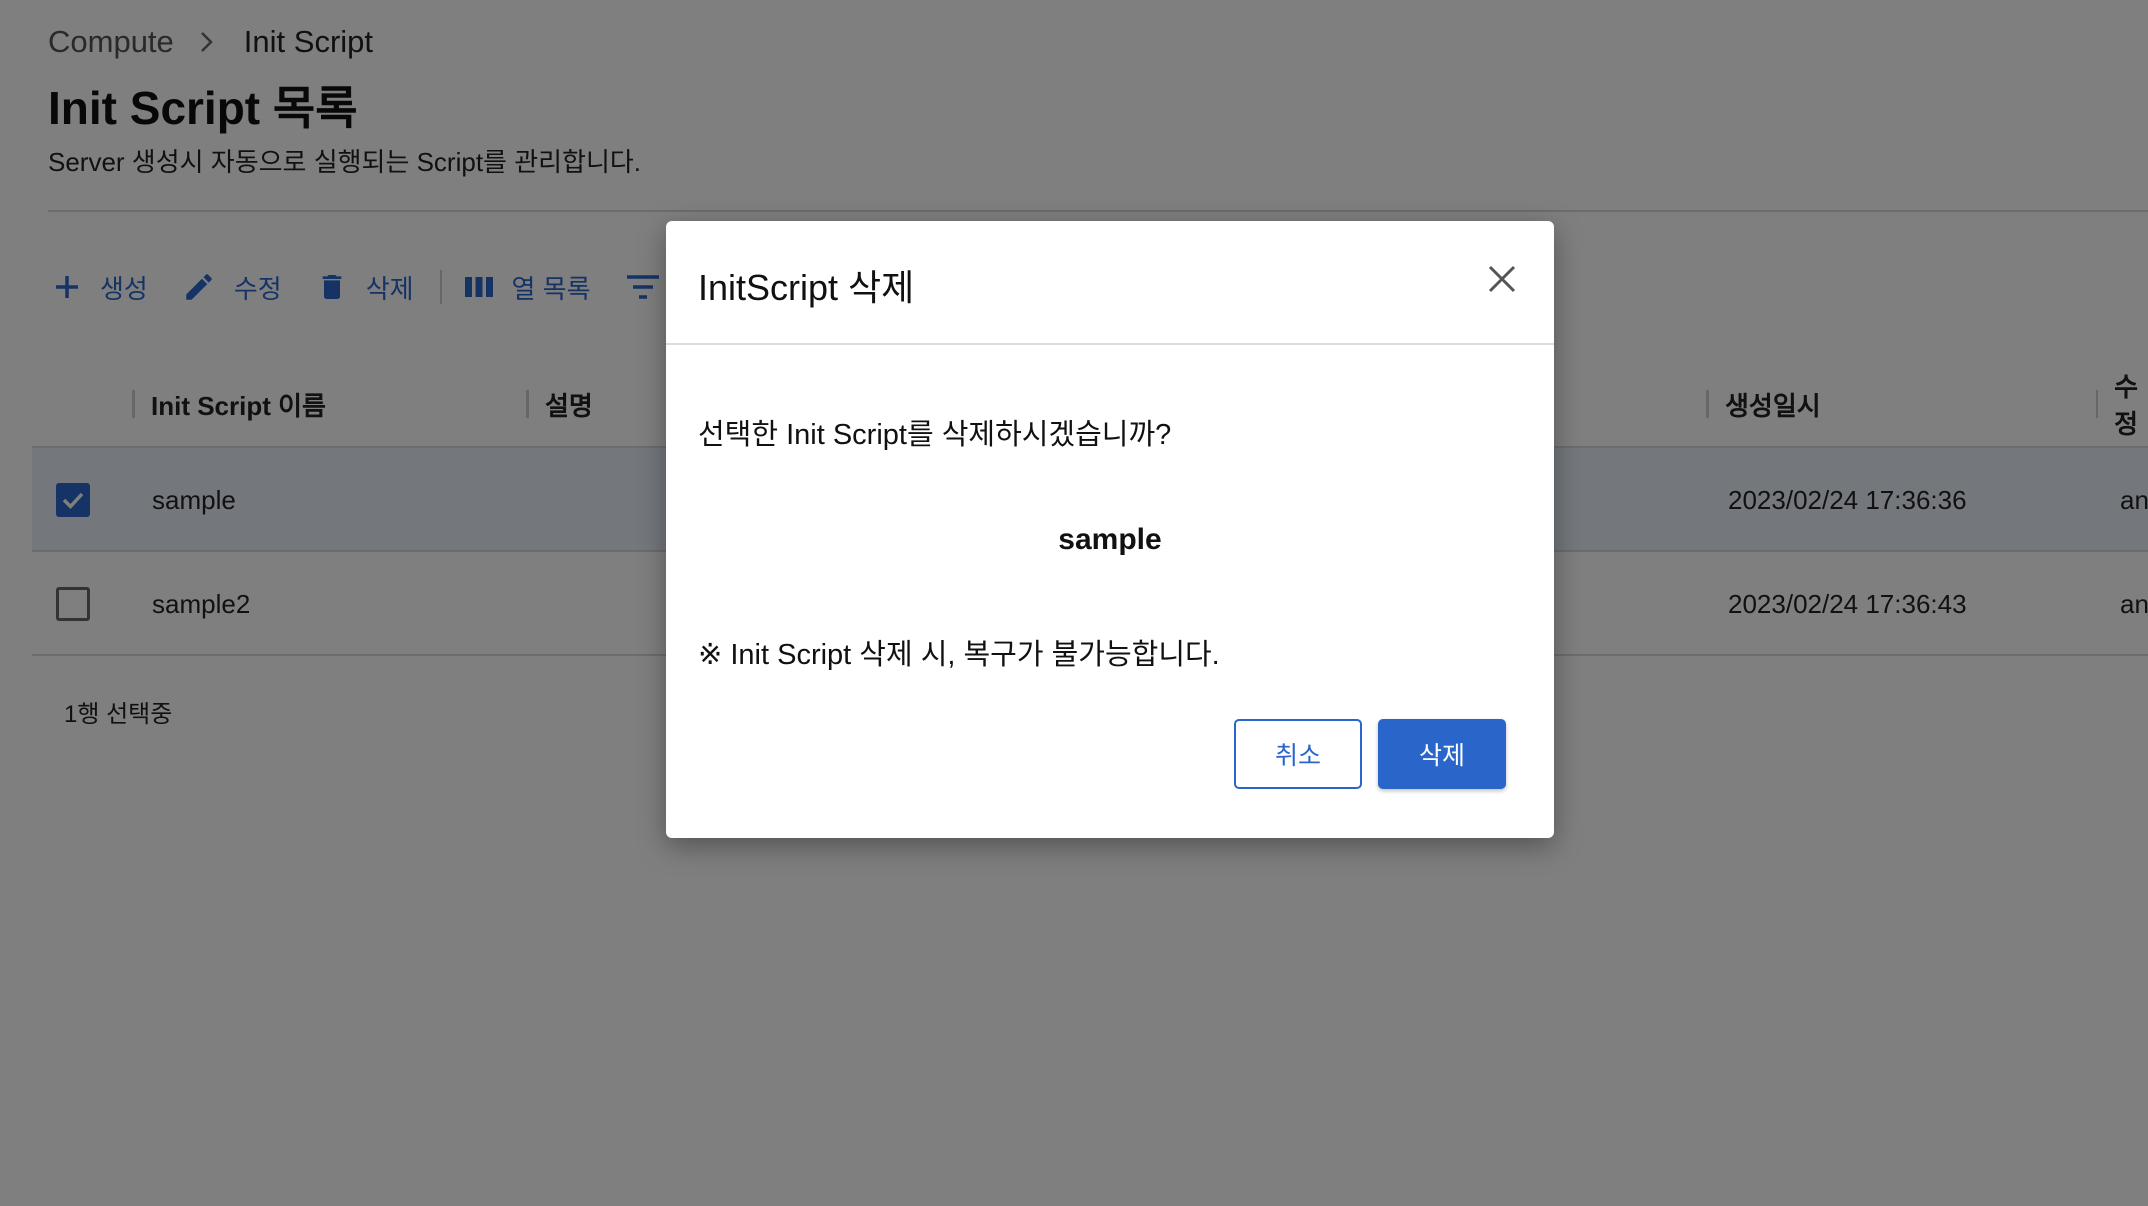  Describe the element at coordinates (1110, 539) in the screenshot. I see `dialog-target-name: sample` at that location.